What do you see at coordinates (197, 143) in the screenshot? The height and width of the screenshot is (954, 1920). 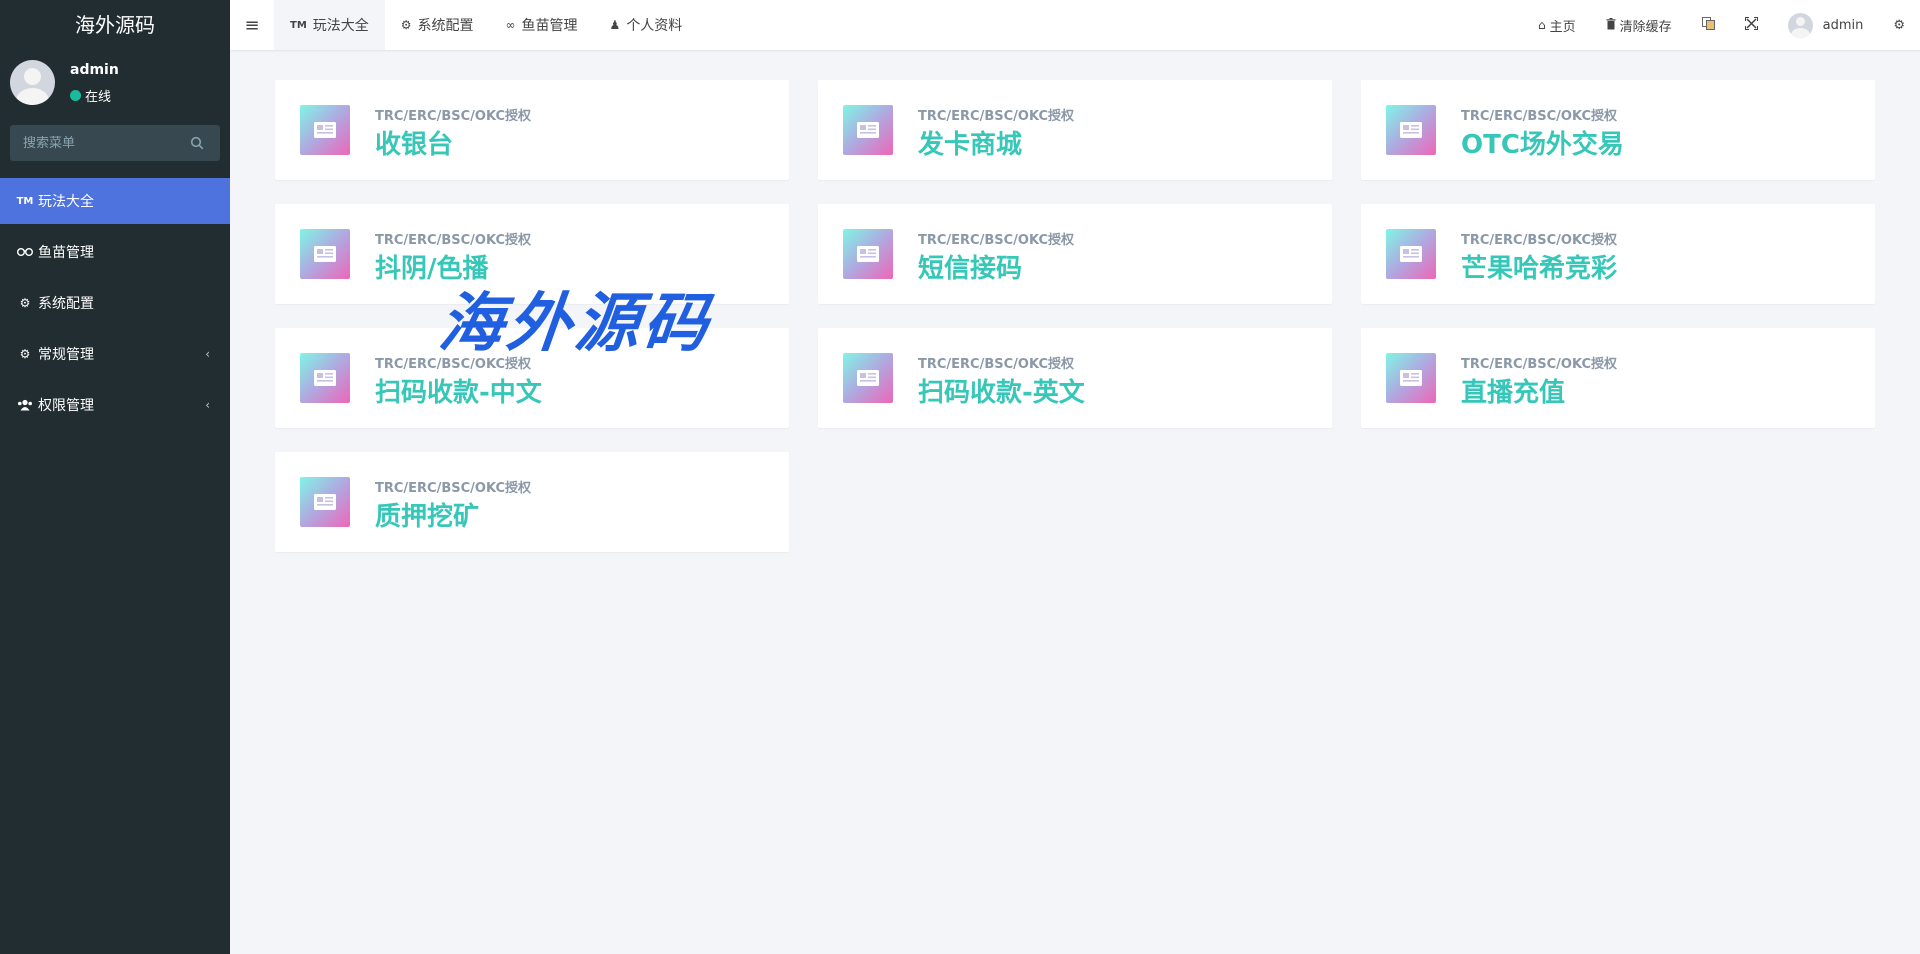 I see `search-icon` at bounding box center [197, 143].